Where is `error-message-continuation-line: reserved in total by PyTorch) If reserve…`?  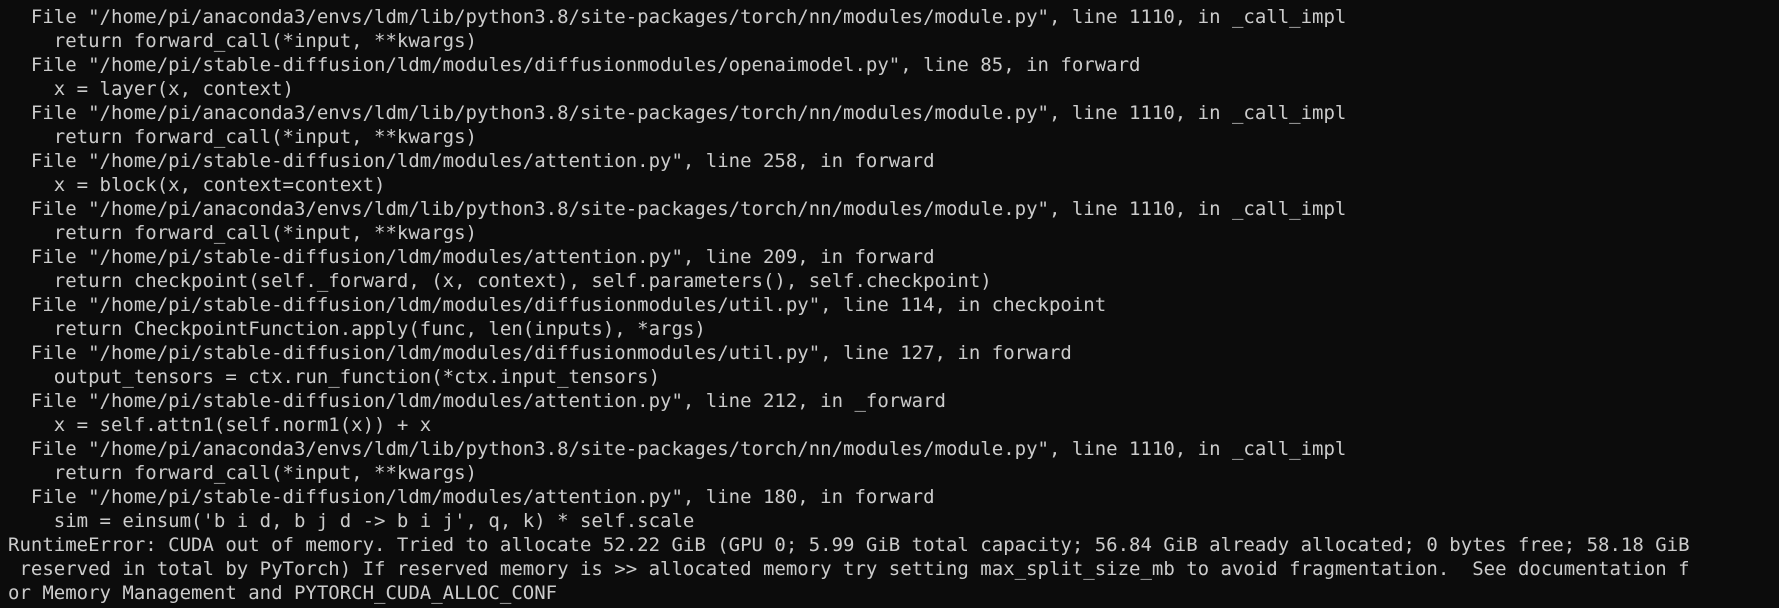 error-message-continuation-line: reserved in total by PyTorch) If reserve… is located at coordinates (849, 569).